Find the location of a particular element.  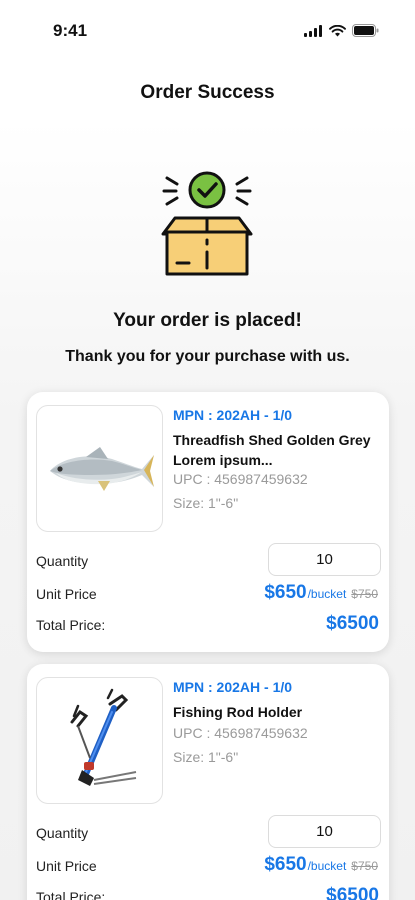

package-success-icon is located at coordinates (207, 223).